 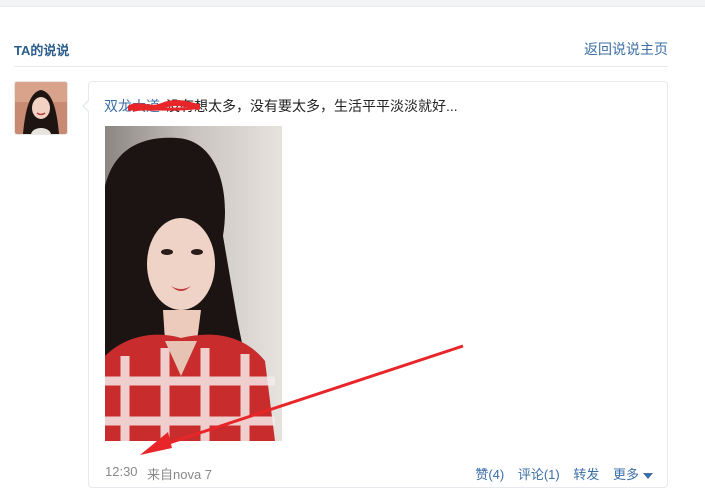 I want to click on post-actions: 赞(4) 评论(1) 转发 更多, so click(x=559, y=473).